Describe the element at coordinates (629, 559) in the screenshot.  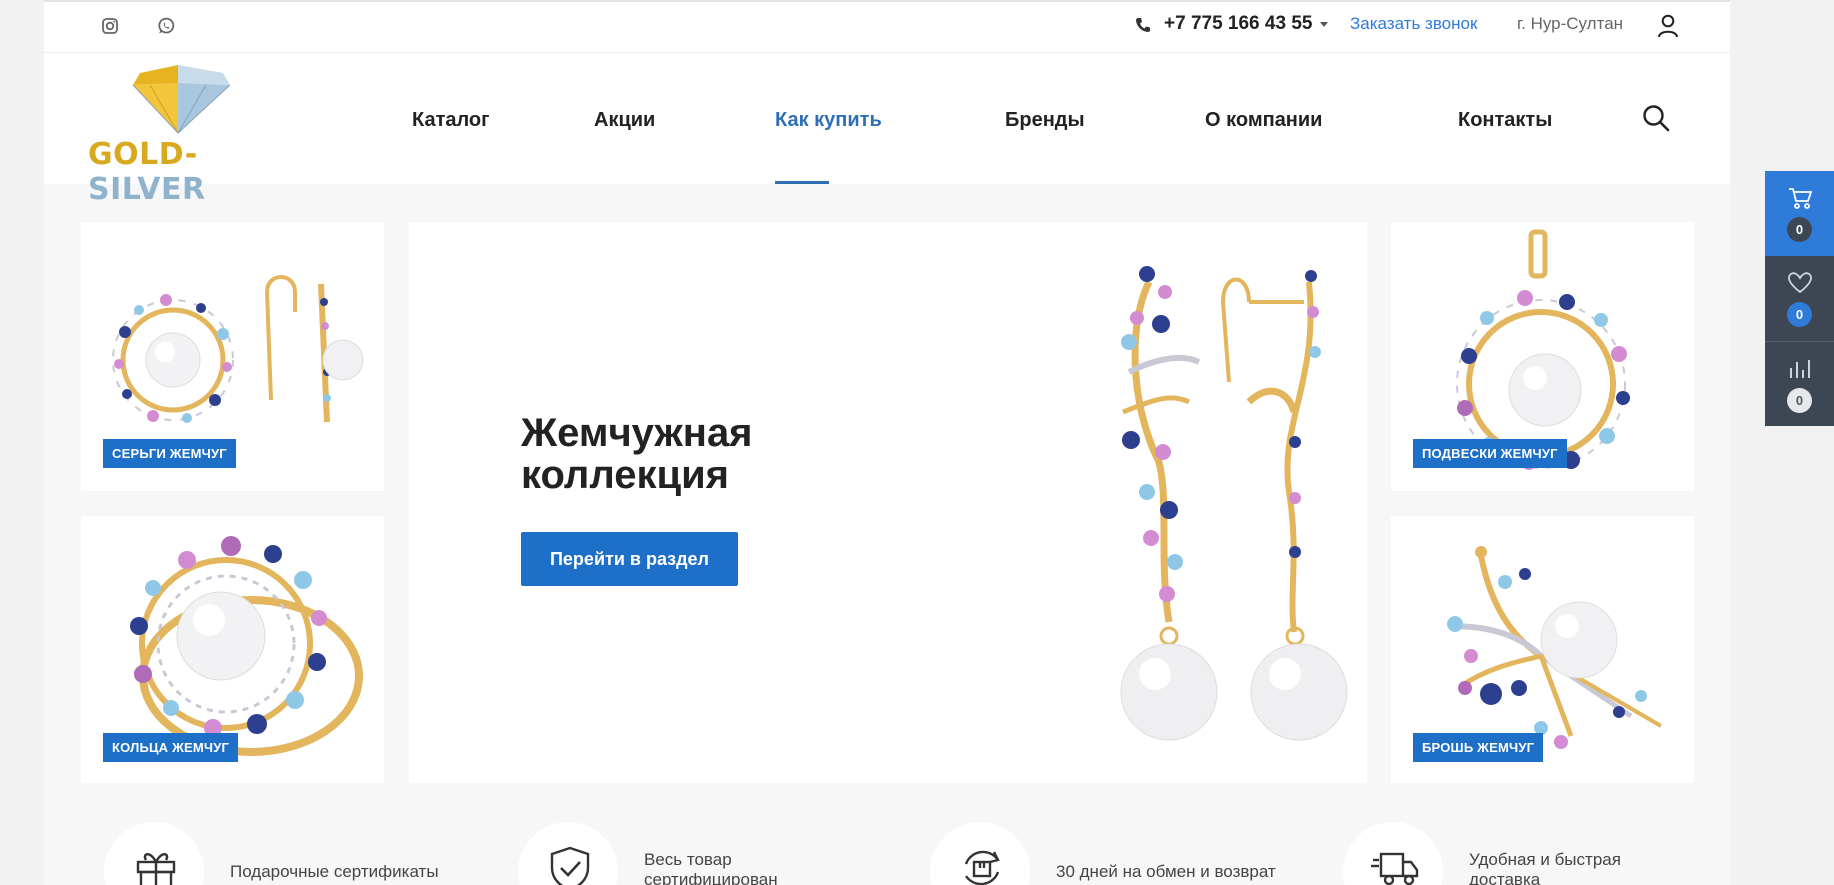
I see `go-to-section-button: Перейти в раздел` at that location.